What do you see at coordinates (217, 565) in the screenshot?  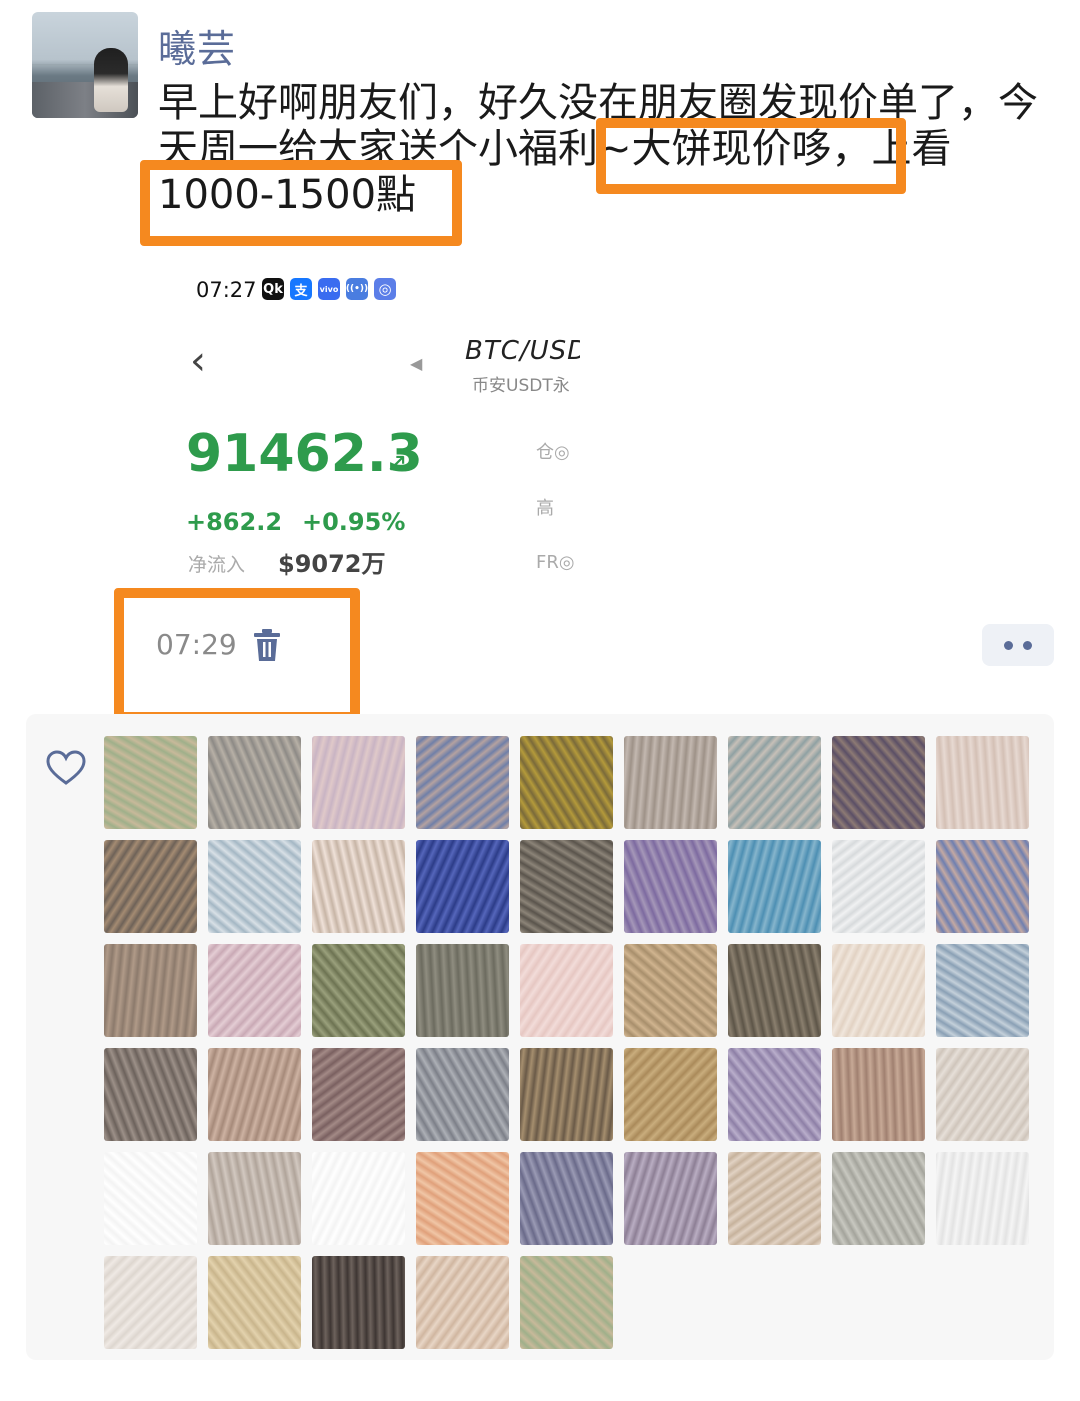 I see `netflow-label: 净流入` at bounding box center [217, 565].